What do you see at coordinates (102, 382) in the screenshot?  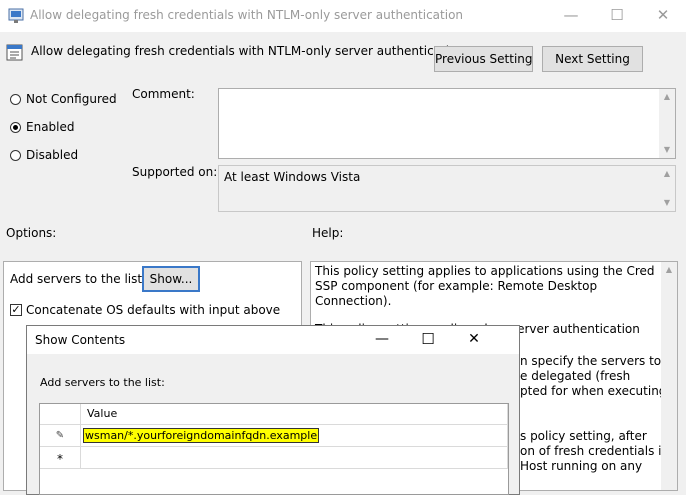 I see `dialog-list-label: Add servers to the list:` at bounding box center [102, 382].